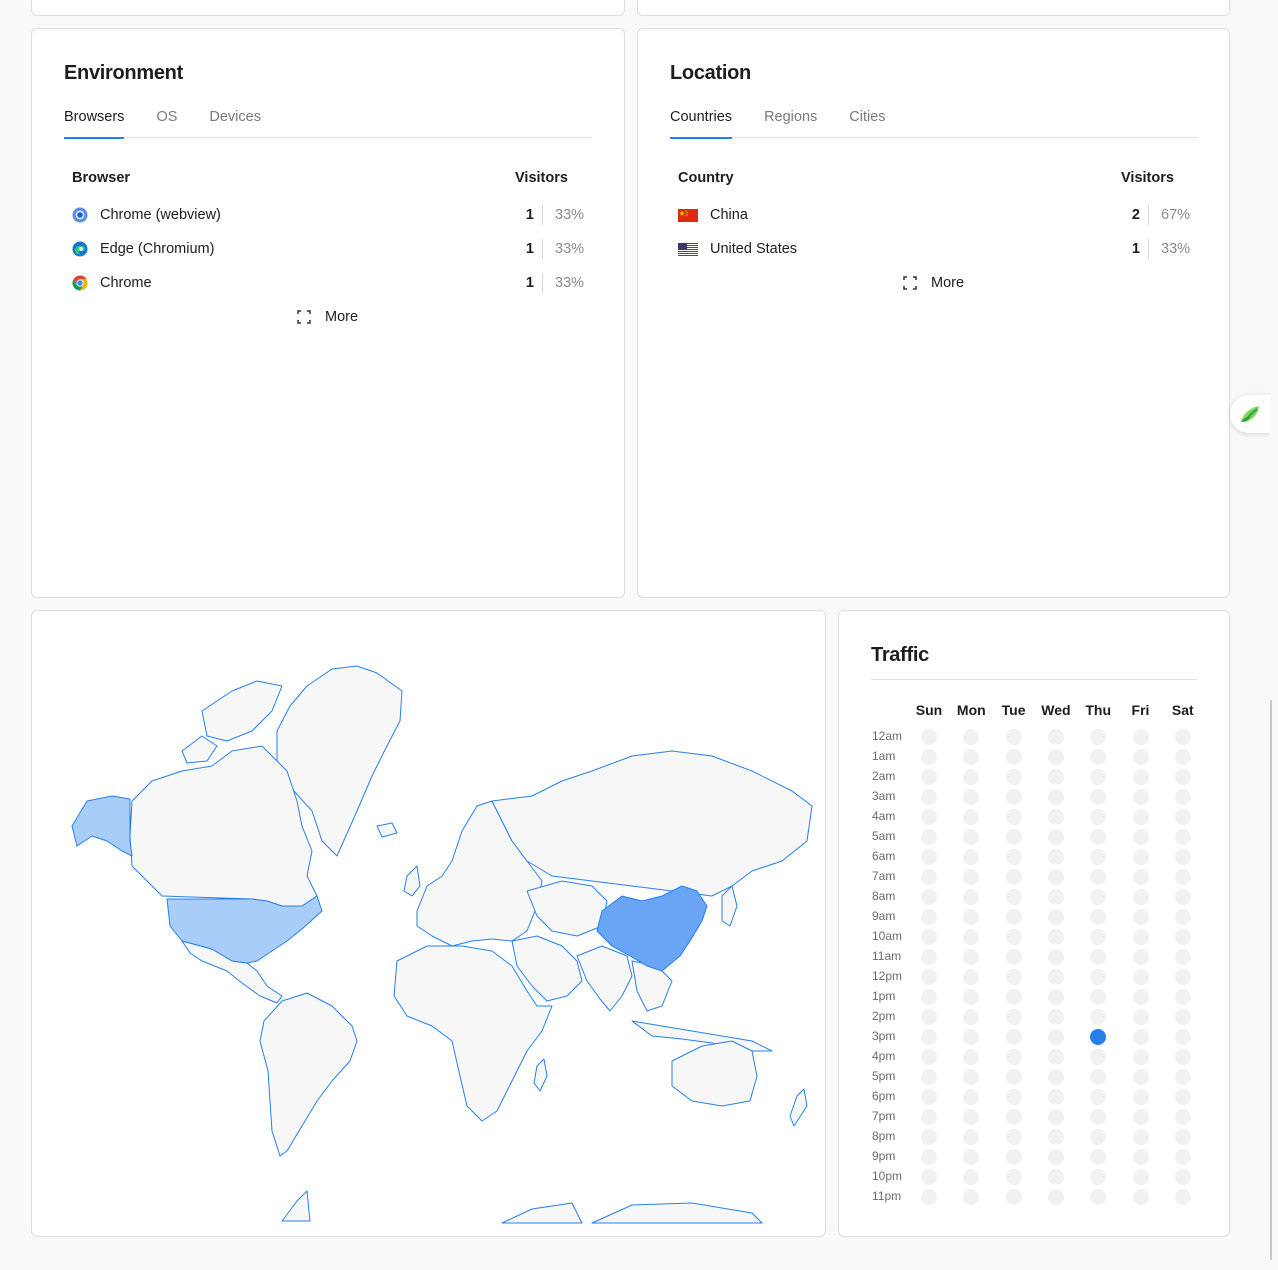  Describe the element at coordinates (938, 215) in the screenshot. I see `table-row: China 2 67%` at that location.